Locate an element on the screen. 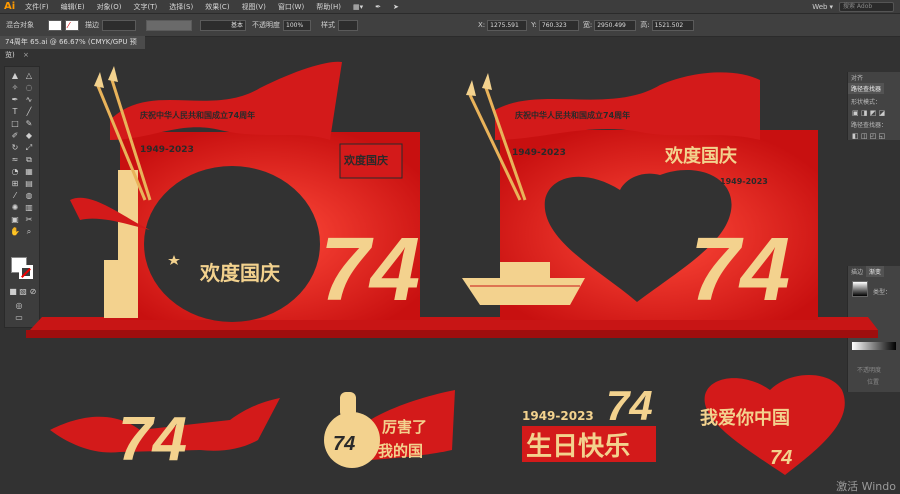 Image resolution: width=900 pixels, height=494 pixels. y-field: 760.323 is located at coordinates (558, 25).